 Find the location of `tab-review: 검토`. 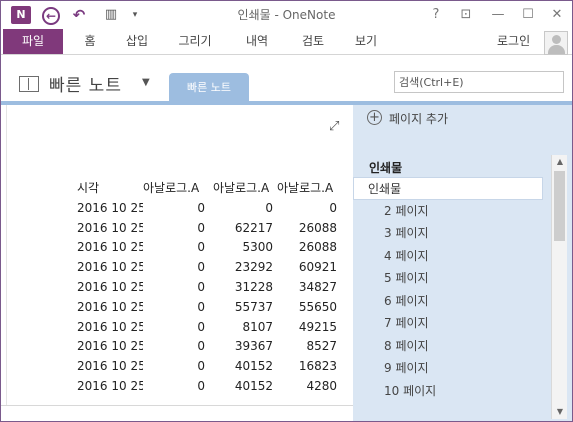

tab-review: 검토 is located at coordinates (313, 41).